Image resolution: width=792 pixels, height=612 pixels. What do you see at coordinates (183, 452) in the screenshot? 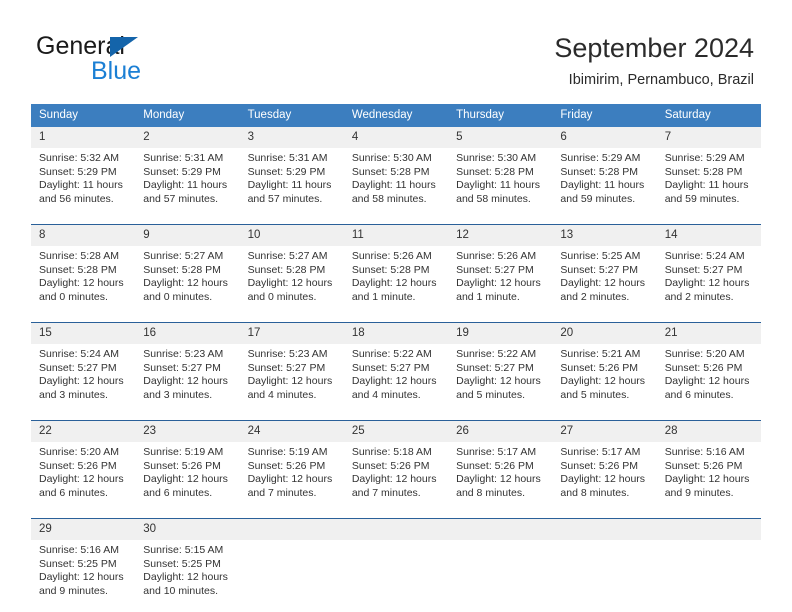
I see `day-sunrise-text: Sunrise: 5:19 AM` at bounding box center [183, 452].